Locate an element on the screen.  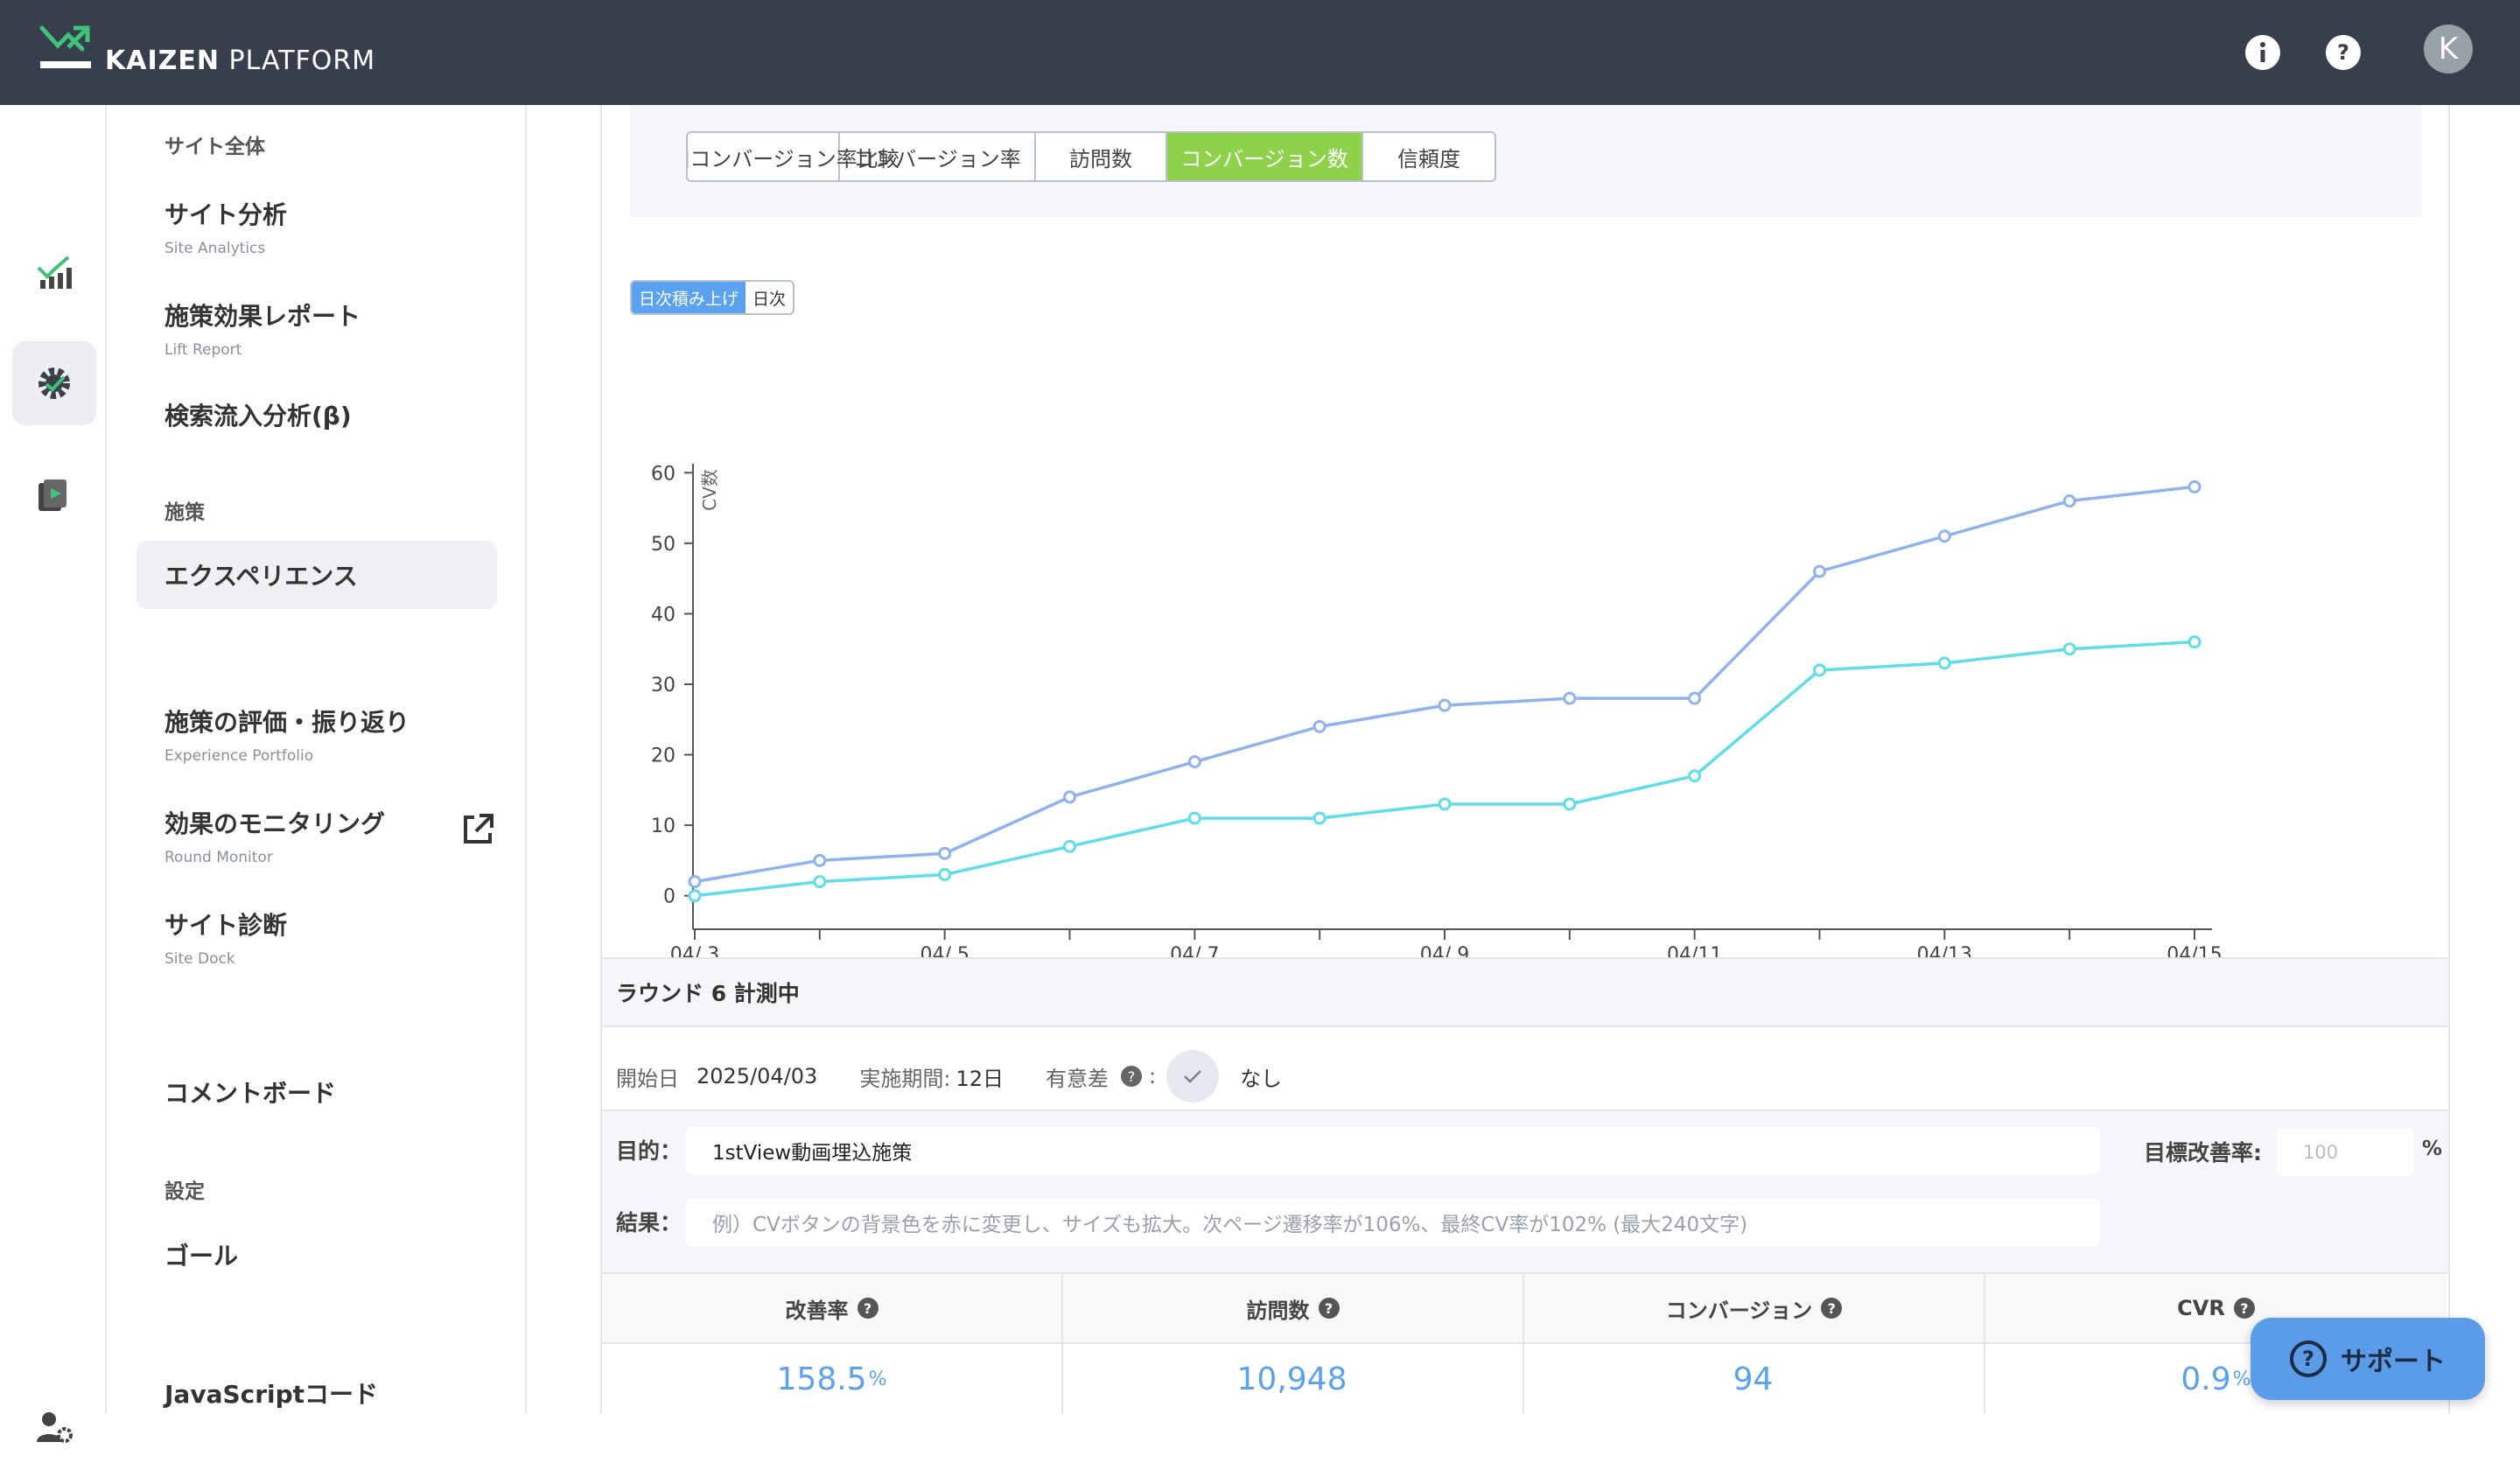
nav-label: 施策の評価・振り返り is located at coordinates (287, 722).